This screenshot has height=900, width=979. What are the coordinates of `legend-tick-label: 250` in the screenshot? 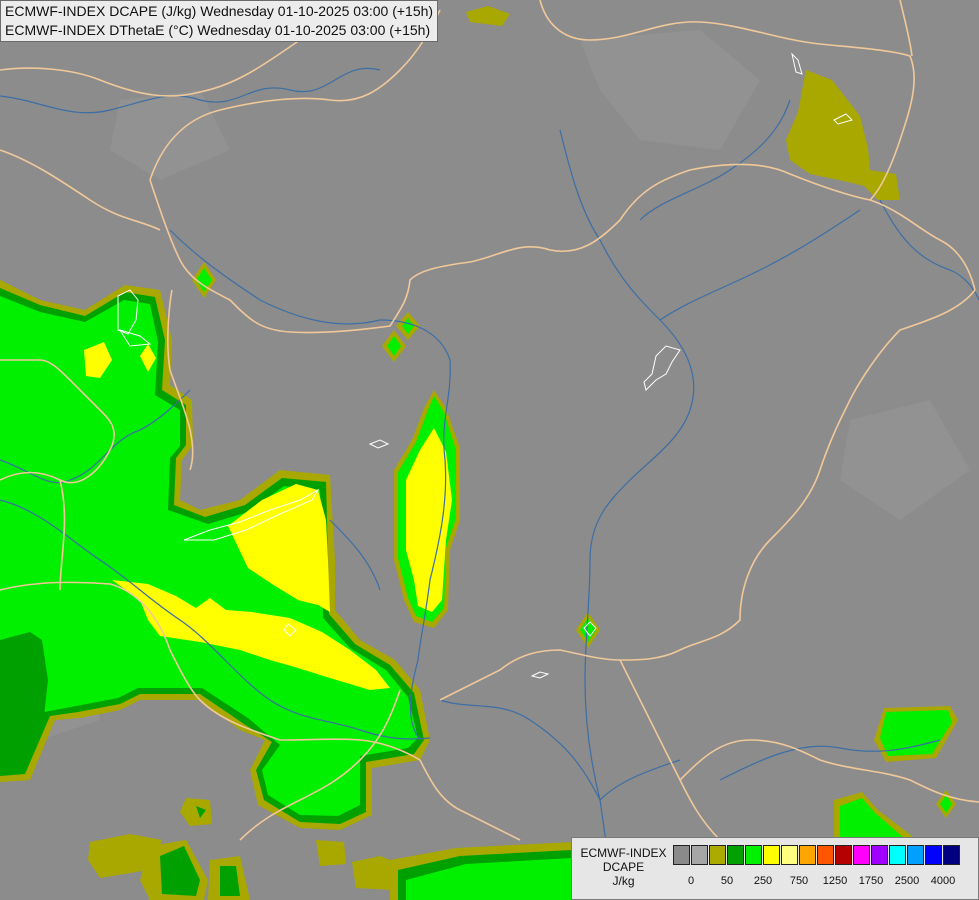 It's located at (763, 881).